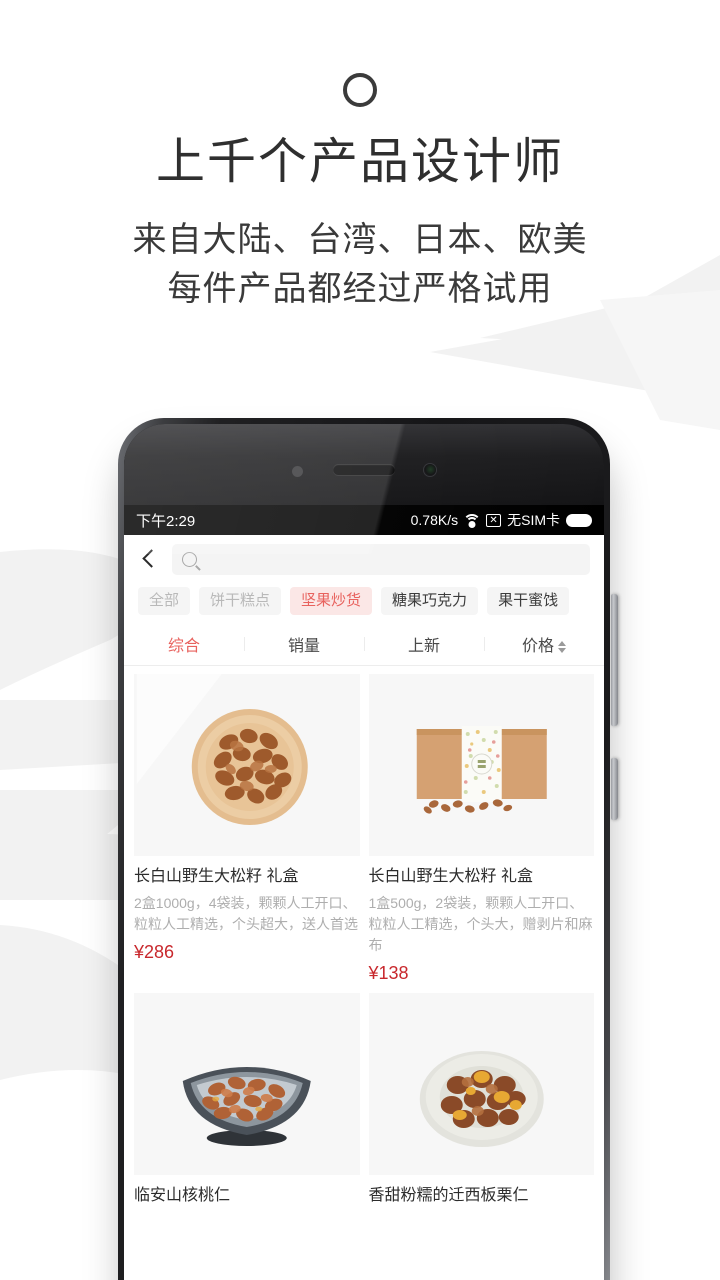 The height and width of the screenshot is (1280, 720). I want to click on earpiece-speaker-icon, so click(364, 469).